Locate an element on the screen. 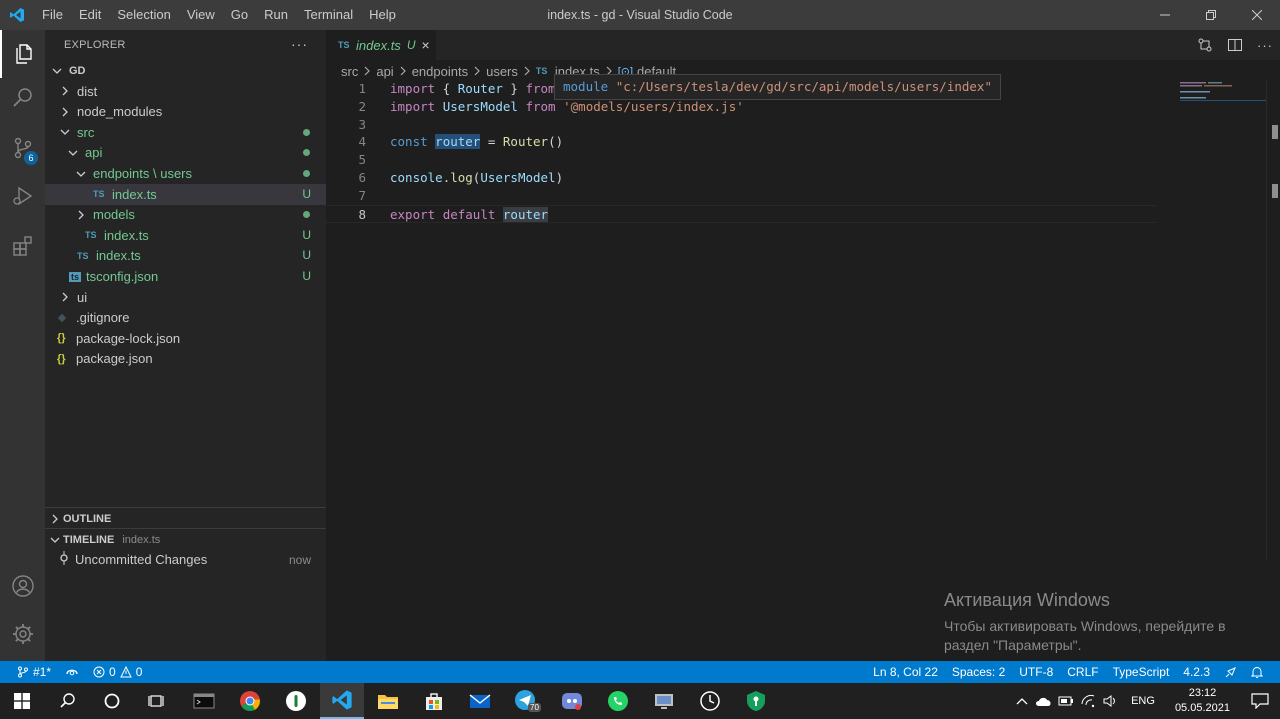 Image resolution: width=1280 pixels, height=719 pixels. manage-gear-icon is located at coordinates (22, 634).